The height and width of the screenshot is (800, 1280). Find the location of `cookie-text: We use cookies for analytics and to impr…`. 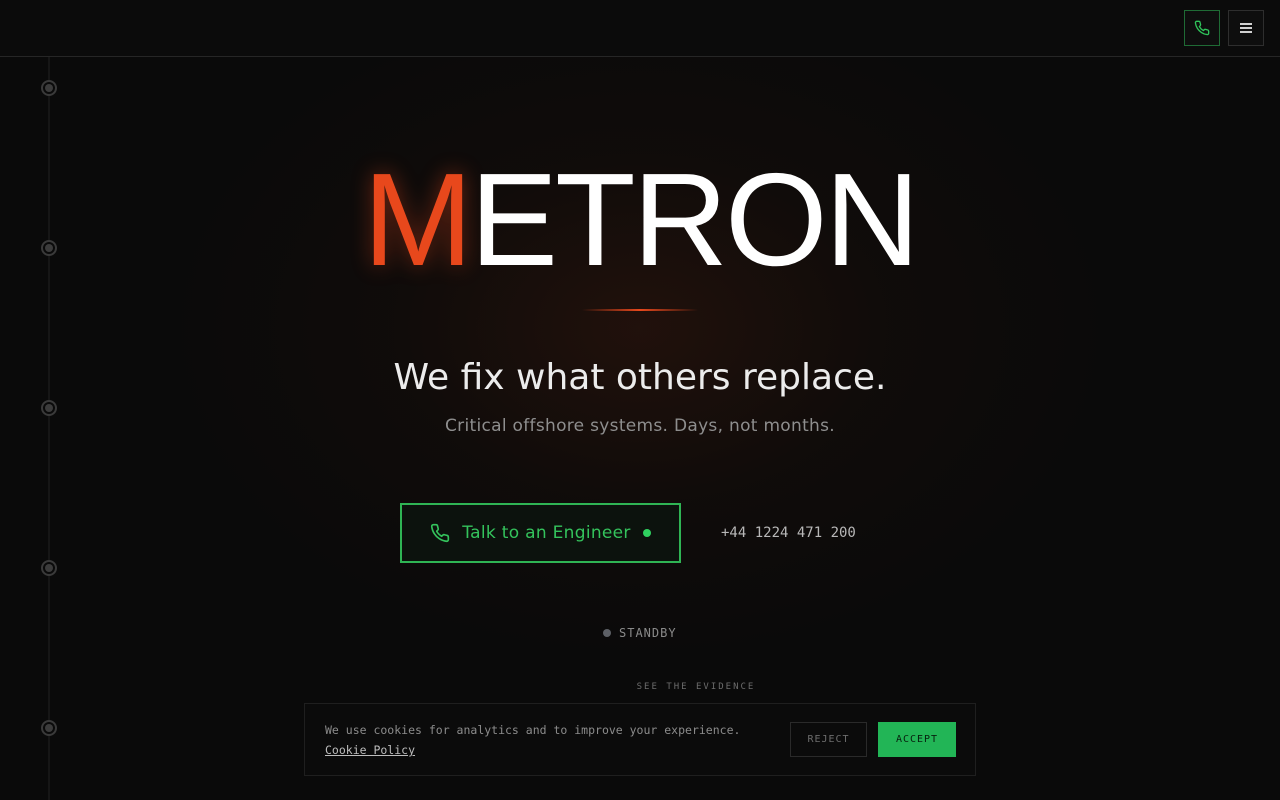

cookie-text: We use cookies for analytics and to impr… is located at coordinates (533, 730).